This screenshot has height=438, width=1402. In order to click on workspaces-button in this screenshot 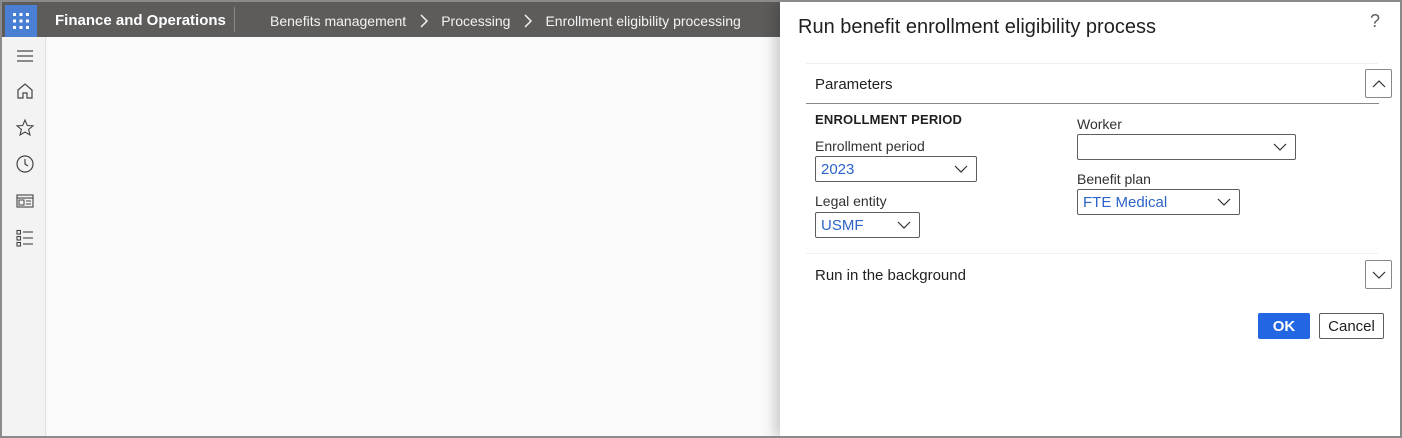, I will do `click(25, 201)`.